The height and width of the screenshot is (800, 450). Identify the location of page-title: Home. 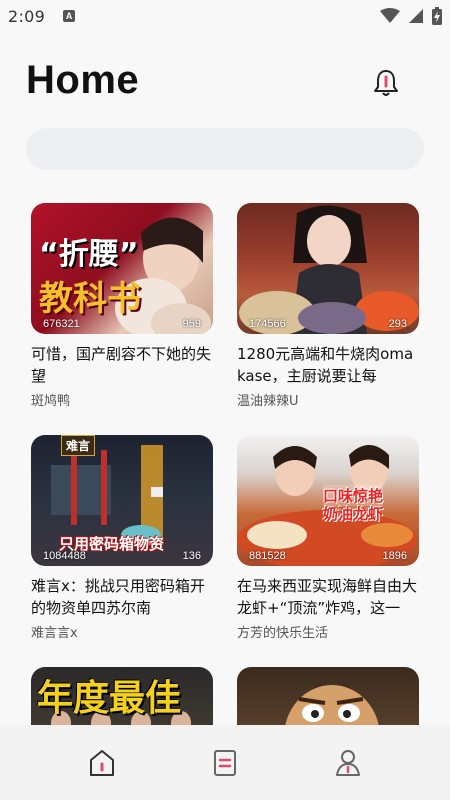
(83, 80).